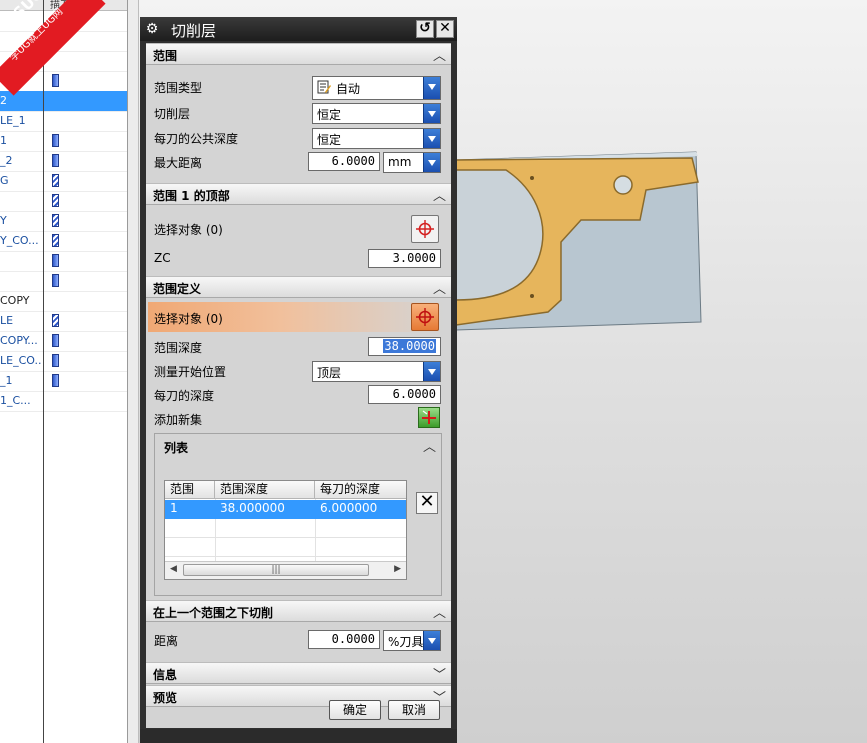 The height and width of the screenshot is (743, 867). What do you see at coordinates (178, 420) in the screenshot?
I see `add-new-set-label: 添加新集` at bounding box center [178, 420].